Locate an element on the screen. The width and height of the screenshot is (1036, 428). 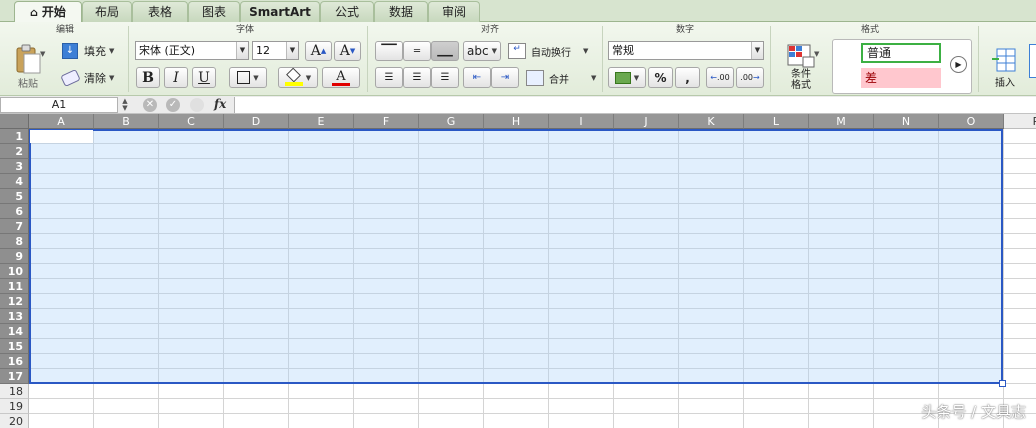
tab-smartart: SmartArt is located at coordinates (280, 11).